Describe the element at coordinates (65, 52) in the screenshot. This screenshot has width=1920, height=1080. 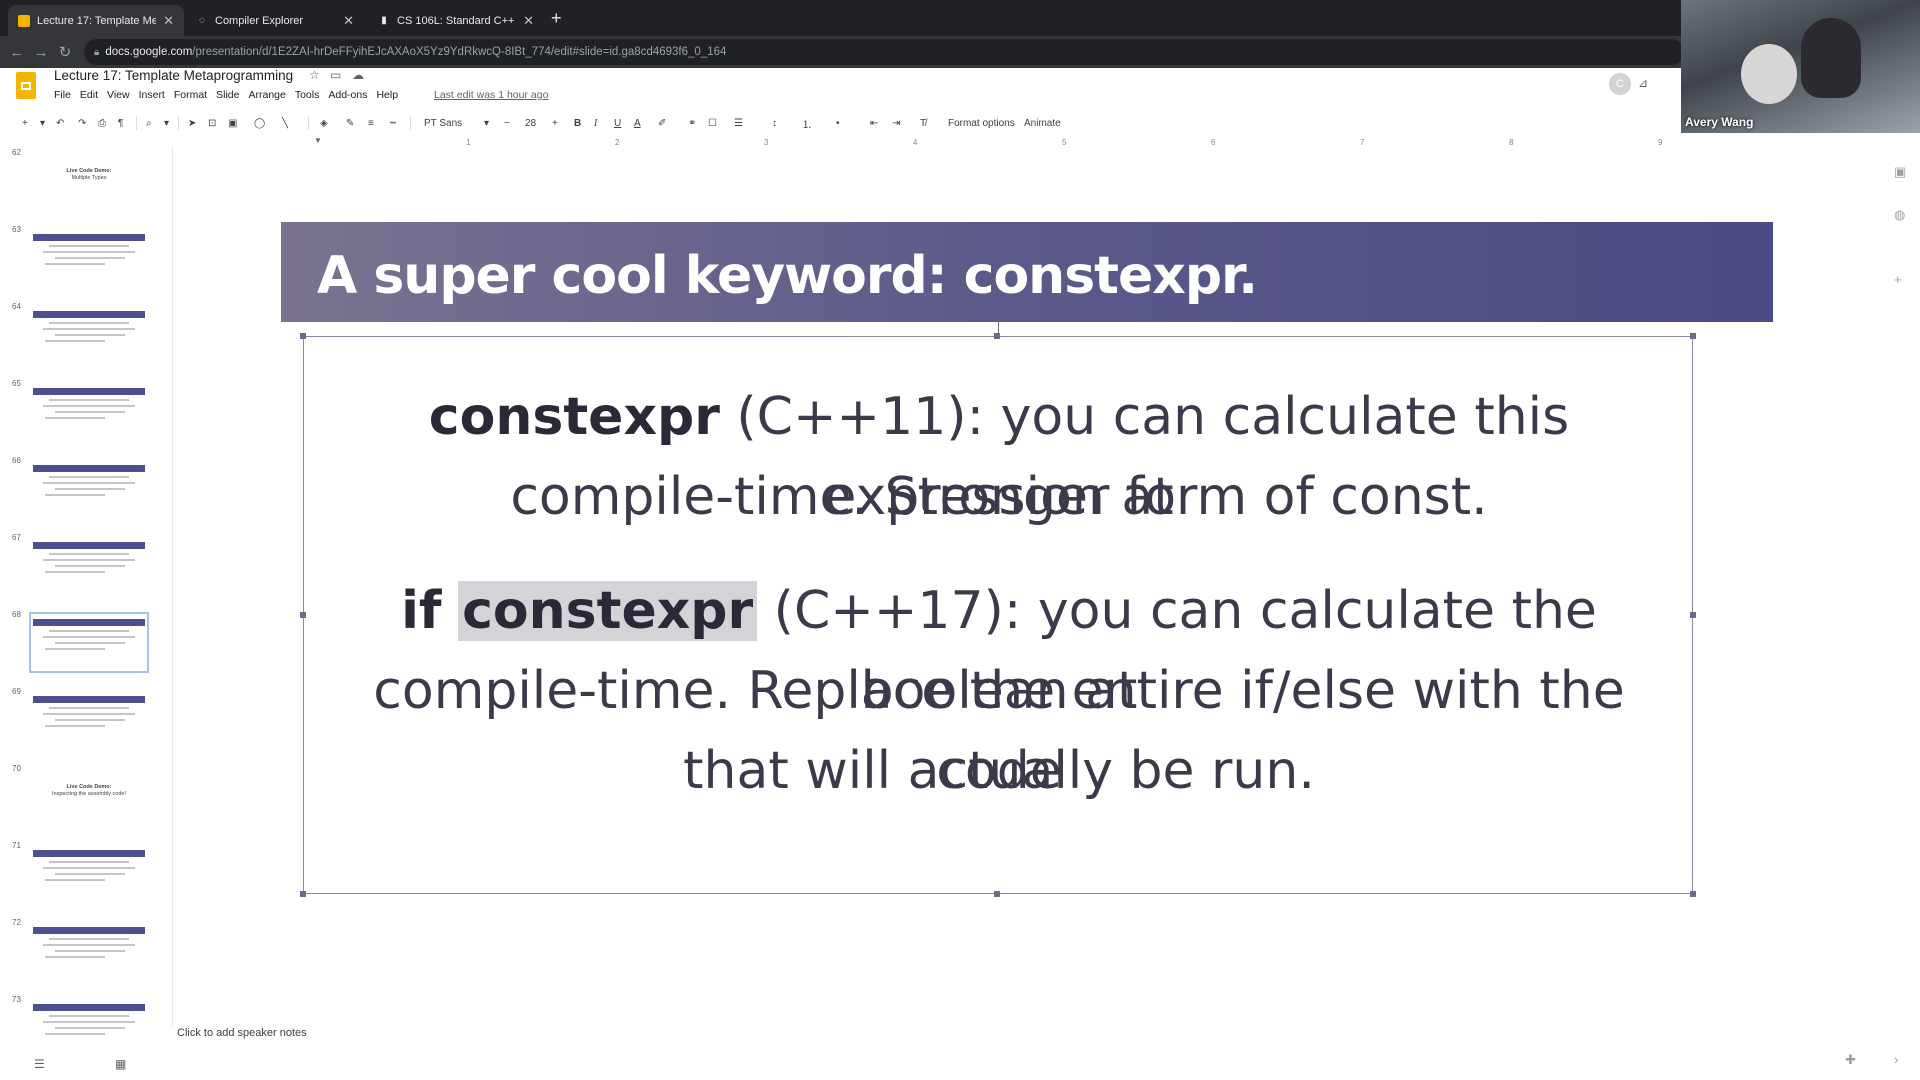
I see `reload-icon: ↻` at that location.